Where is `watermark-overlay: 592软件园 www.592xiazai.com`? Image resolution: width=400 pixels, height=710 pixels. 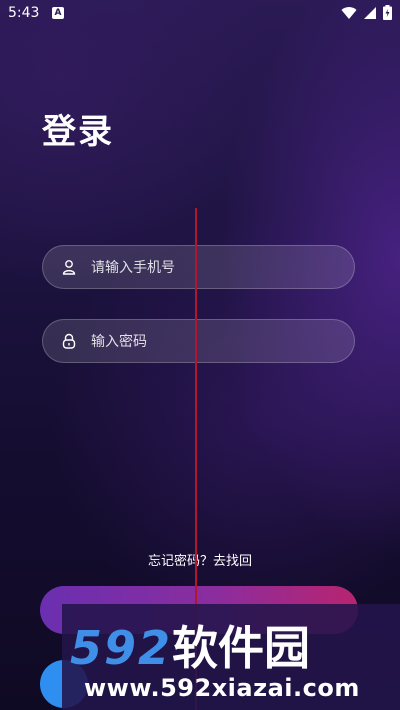 watermark-overlay: 592软件园 www.592xiazai.com is located at coordinates (231, 657).